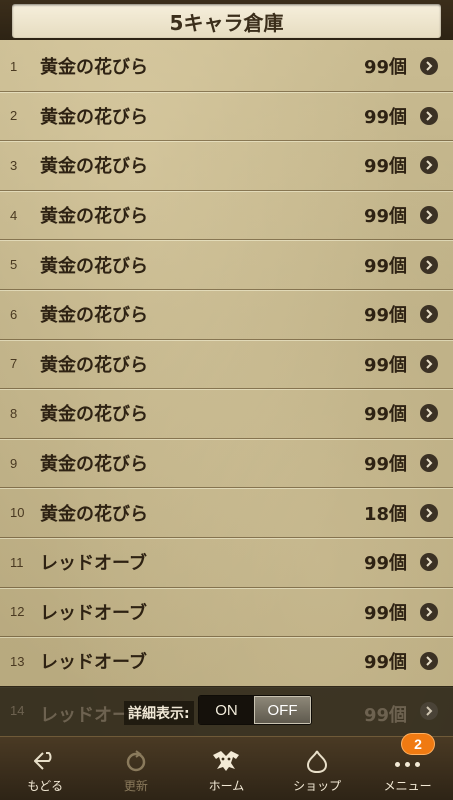 This screenshot has width=453, height=800. I want to click on list-item-number: 8, so click(14, 413).